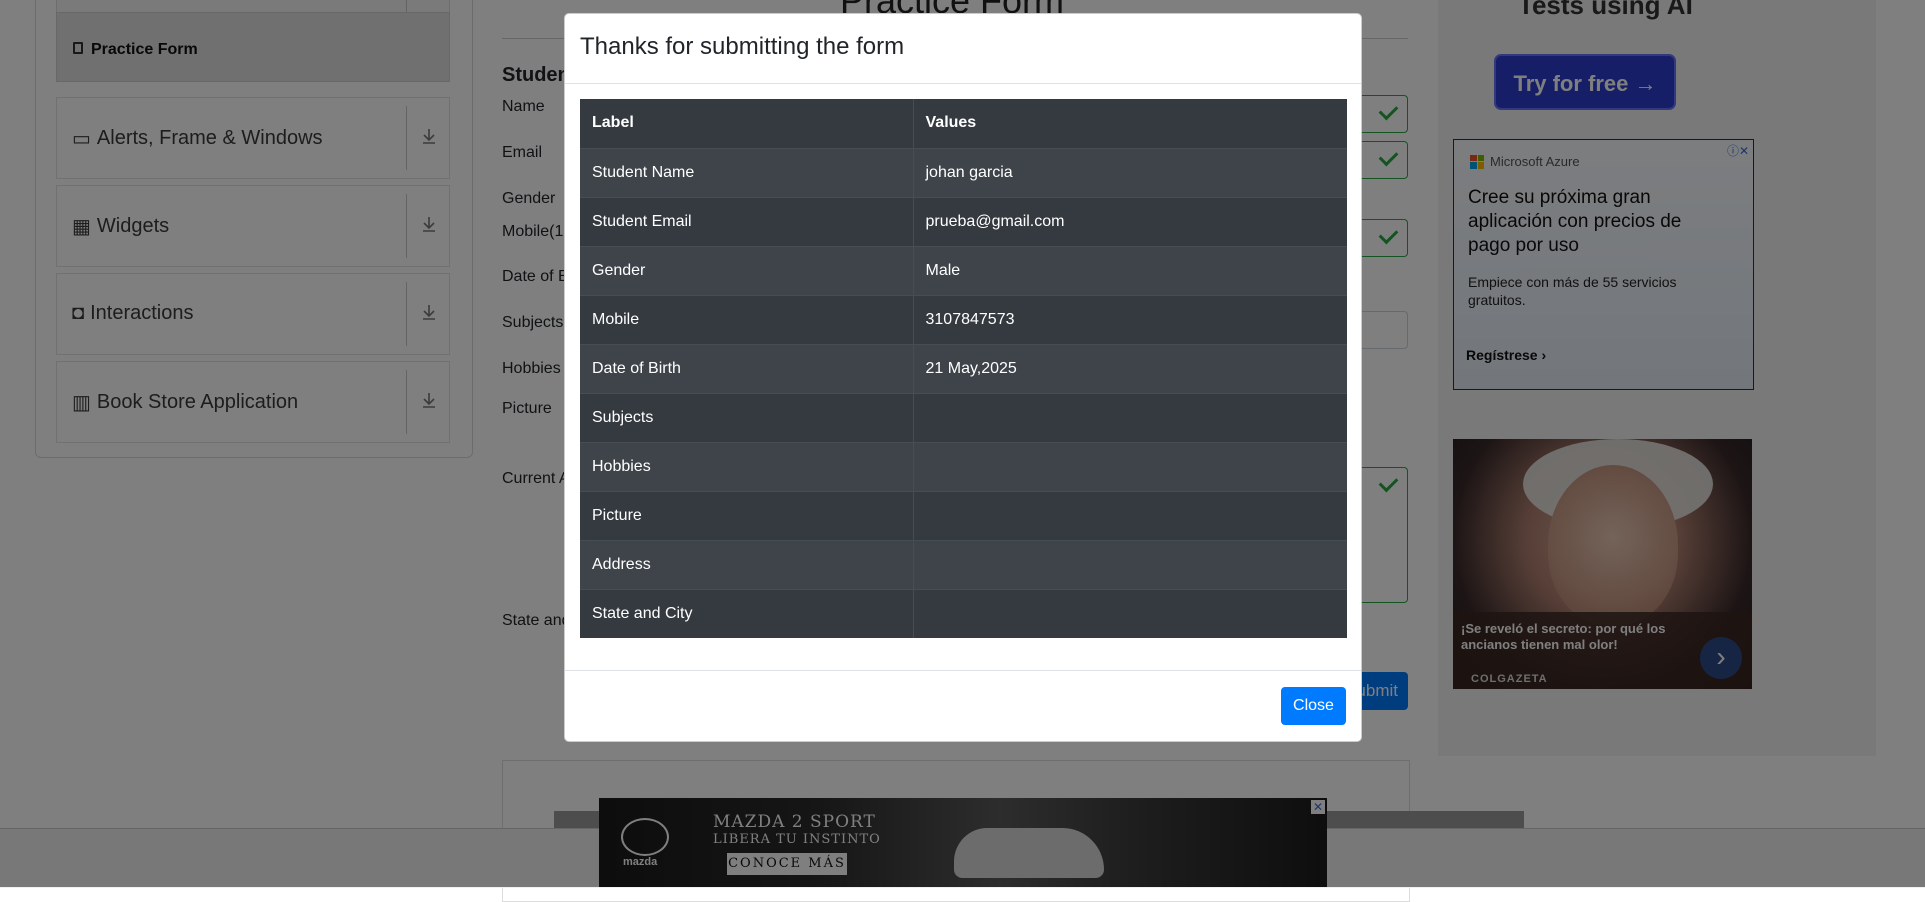  What do you see at coordinates (747, 270) in the screenshot?
I see `row-label: Gender` at bounding box center [747, 270].